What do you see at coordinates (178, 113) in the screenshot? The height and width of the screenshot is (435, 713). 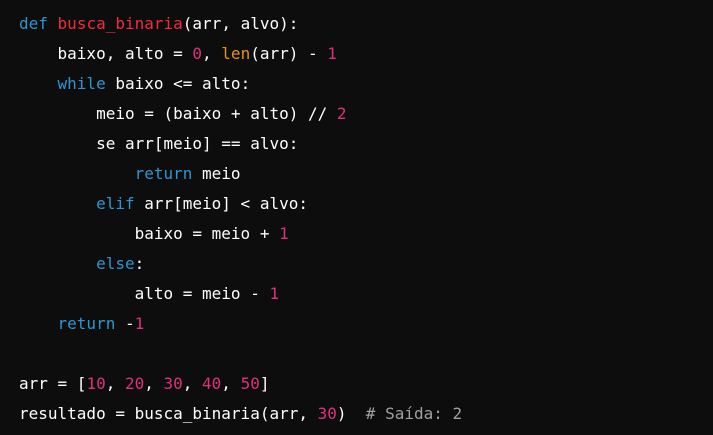 I see `code-text: meio = (baixo + alto) //` at bounding box center [178, 113].